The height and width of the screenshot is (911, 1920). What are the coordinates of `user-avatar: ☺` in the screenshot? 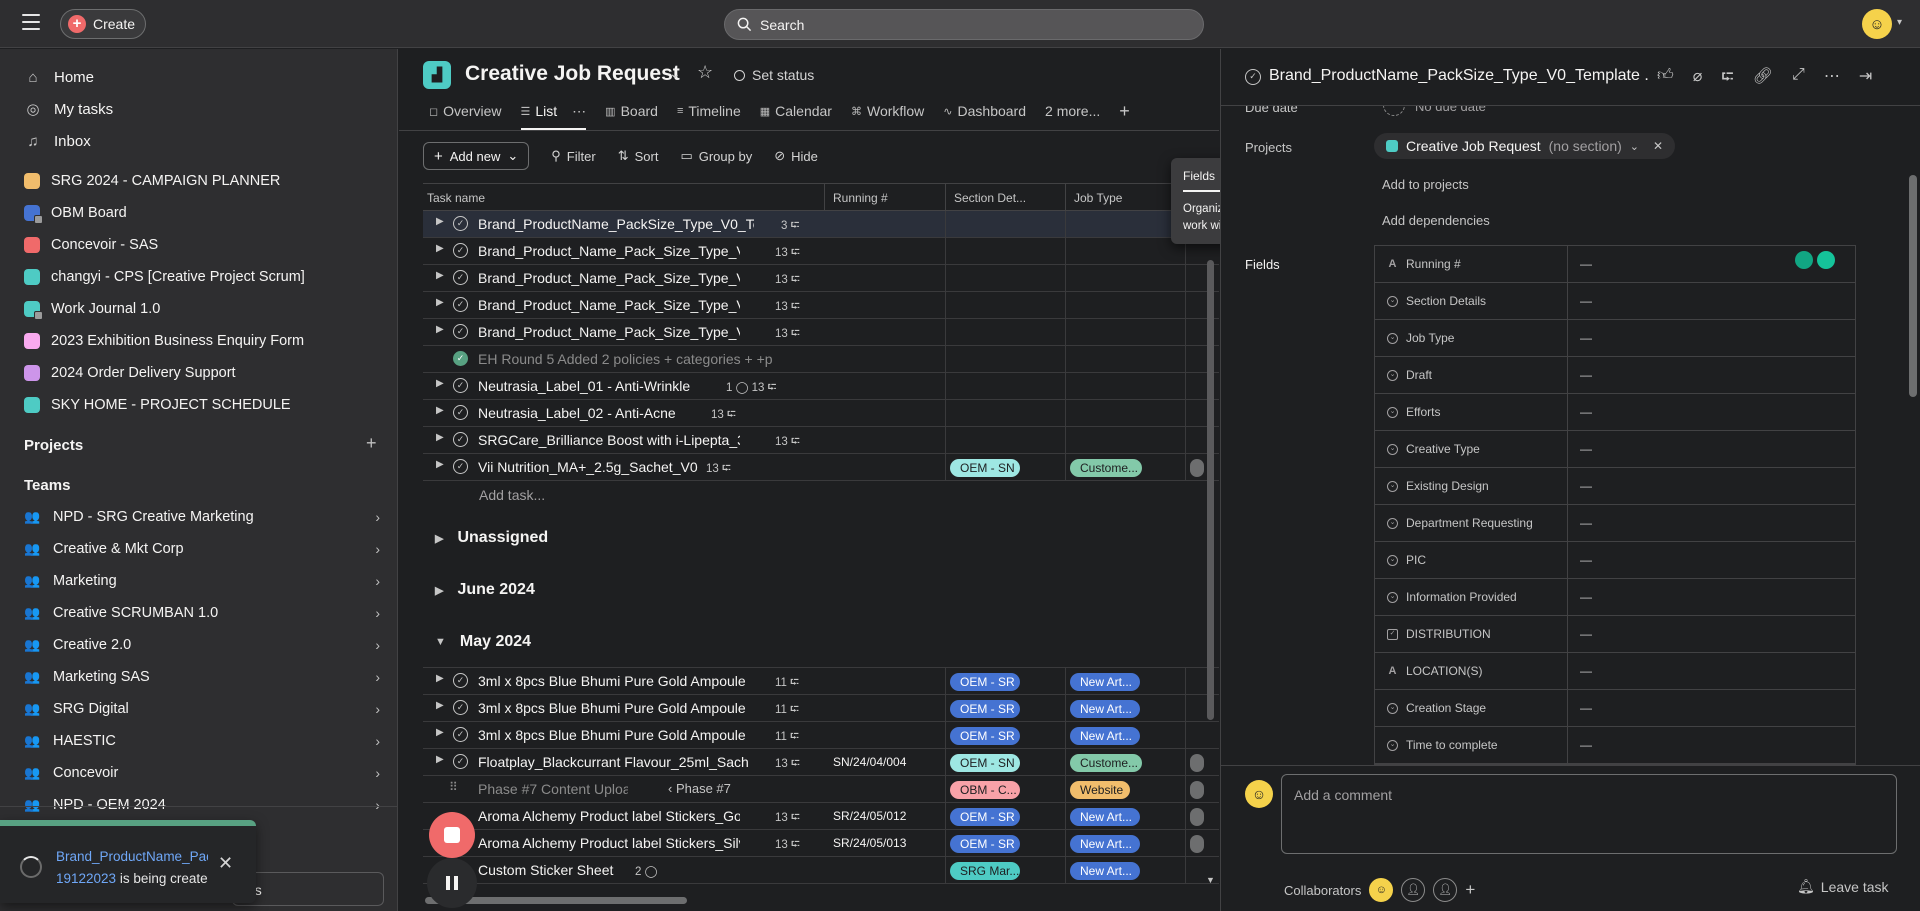 It's located at (1877, 24).